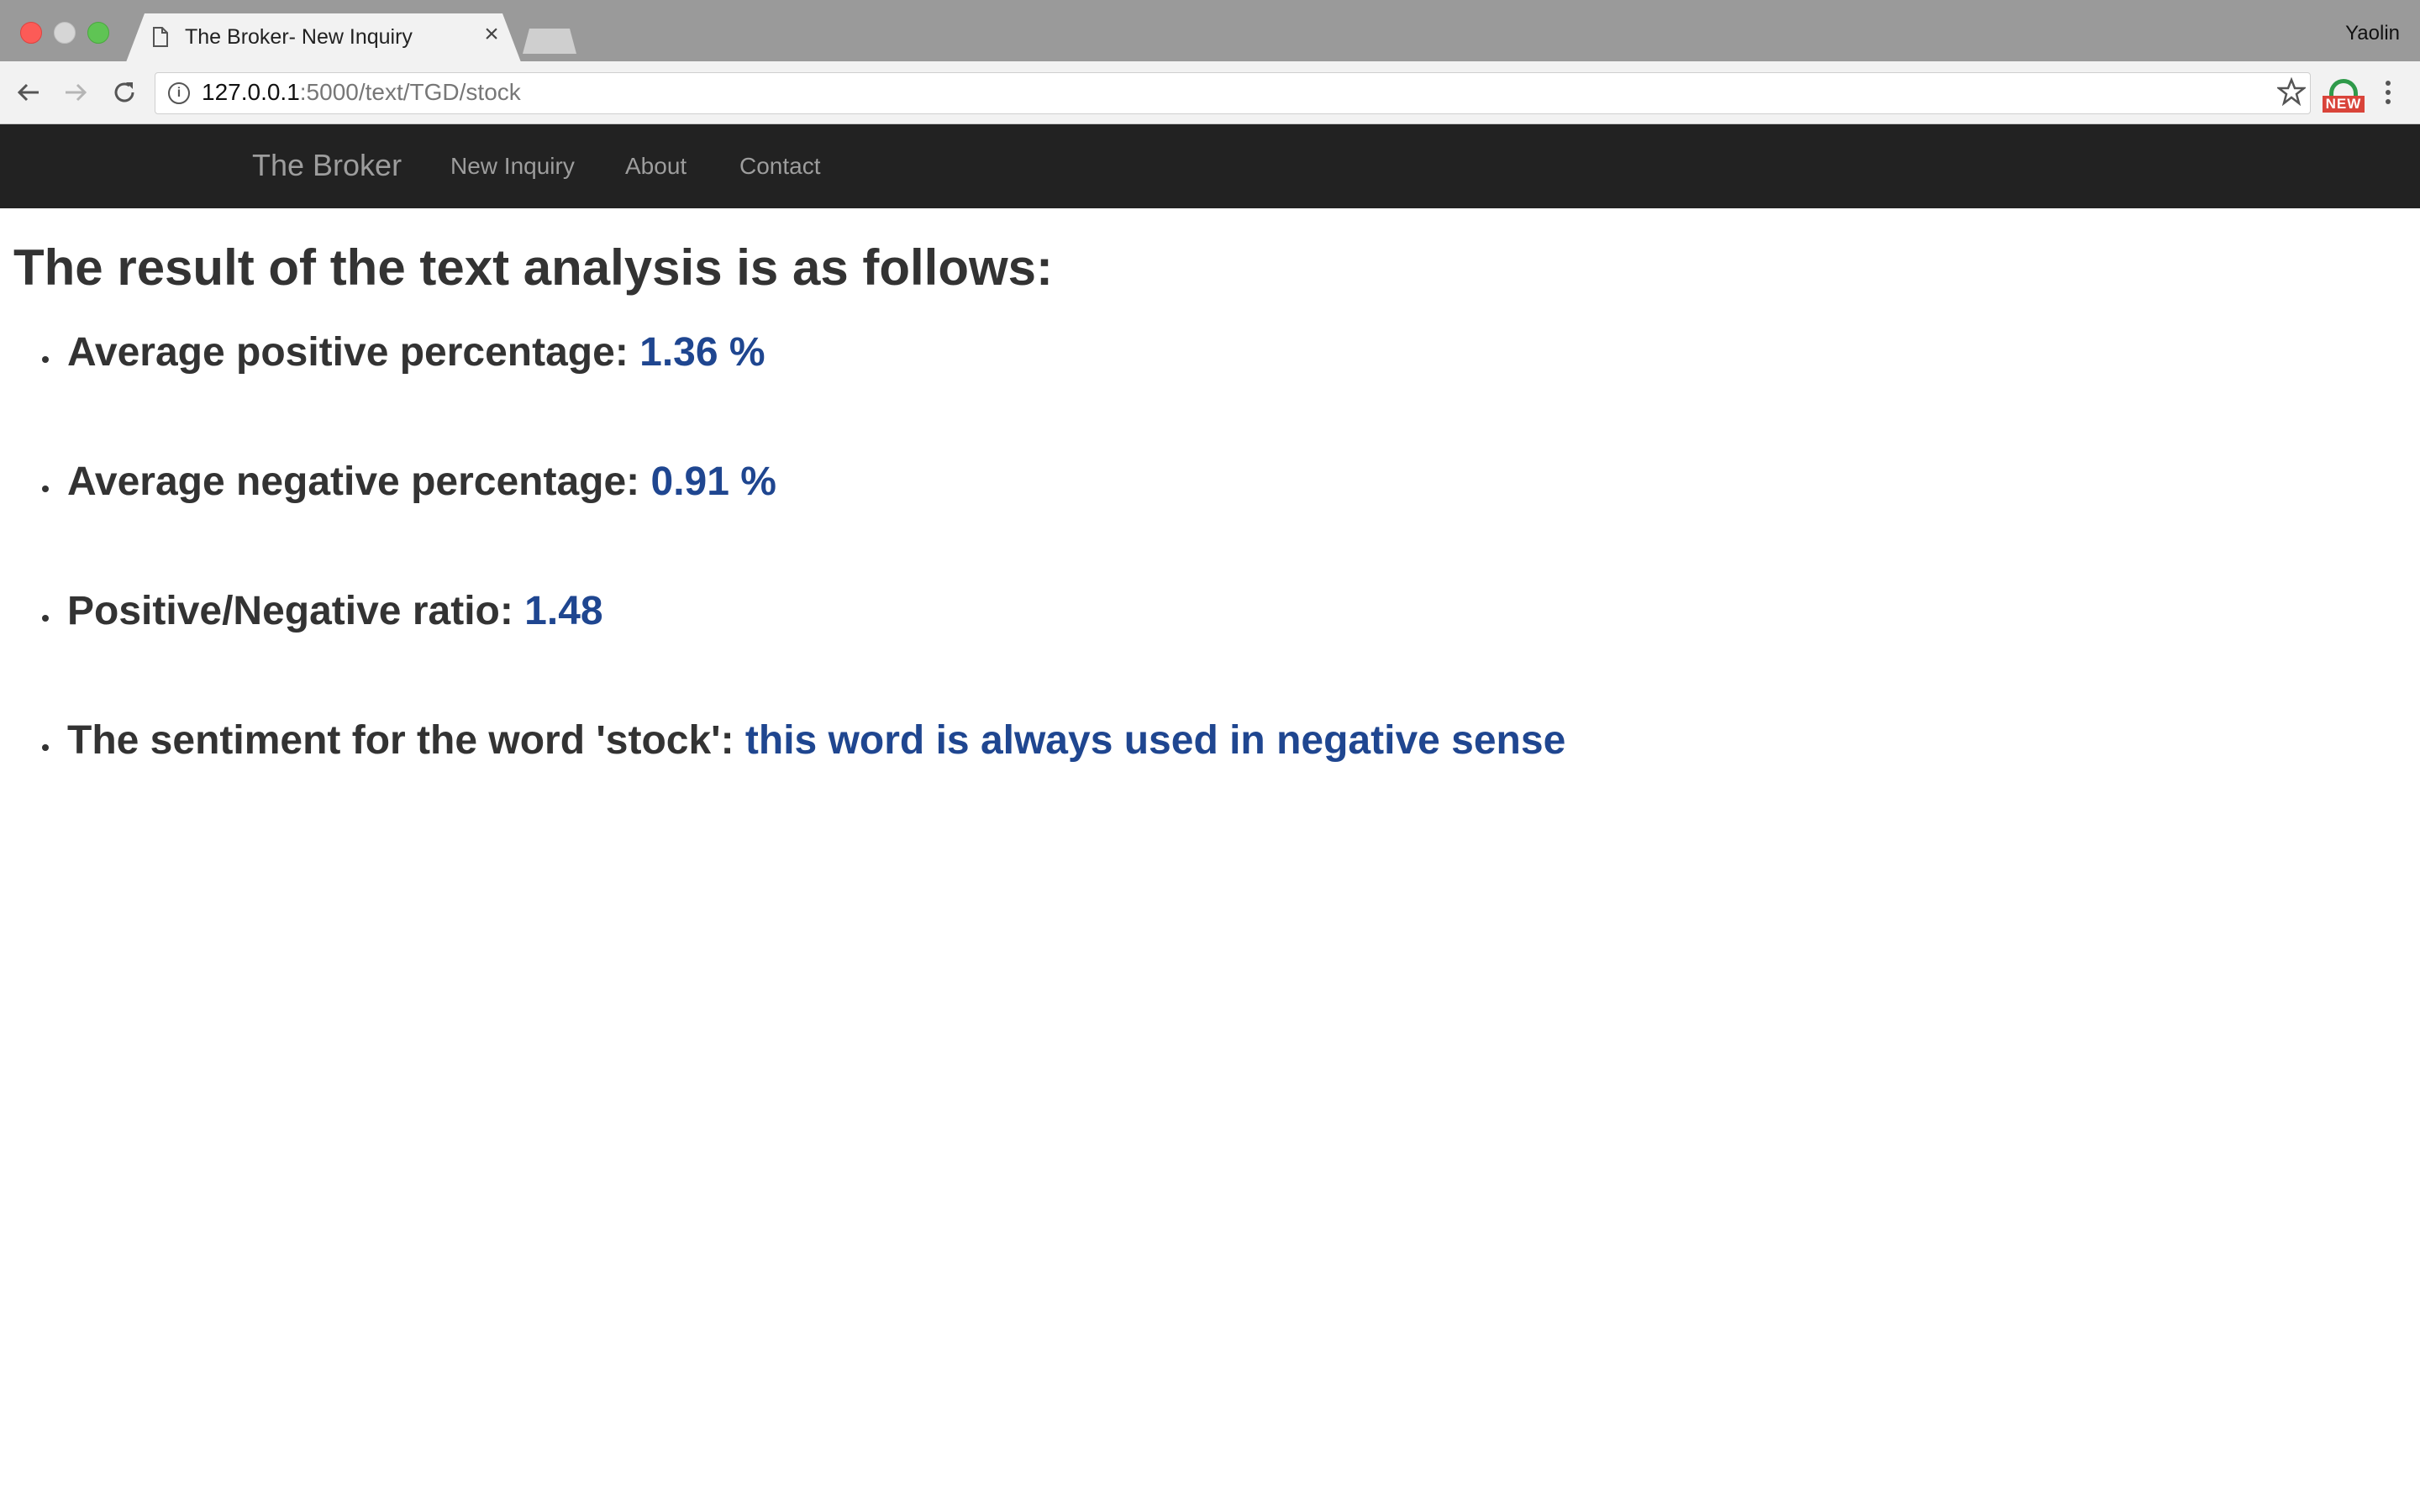 The image size is (2420, 1512). I want to click on url-text: 127.0.0.1:5000/text/TGD/stock, so click(361, 92).